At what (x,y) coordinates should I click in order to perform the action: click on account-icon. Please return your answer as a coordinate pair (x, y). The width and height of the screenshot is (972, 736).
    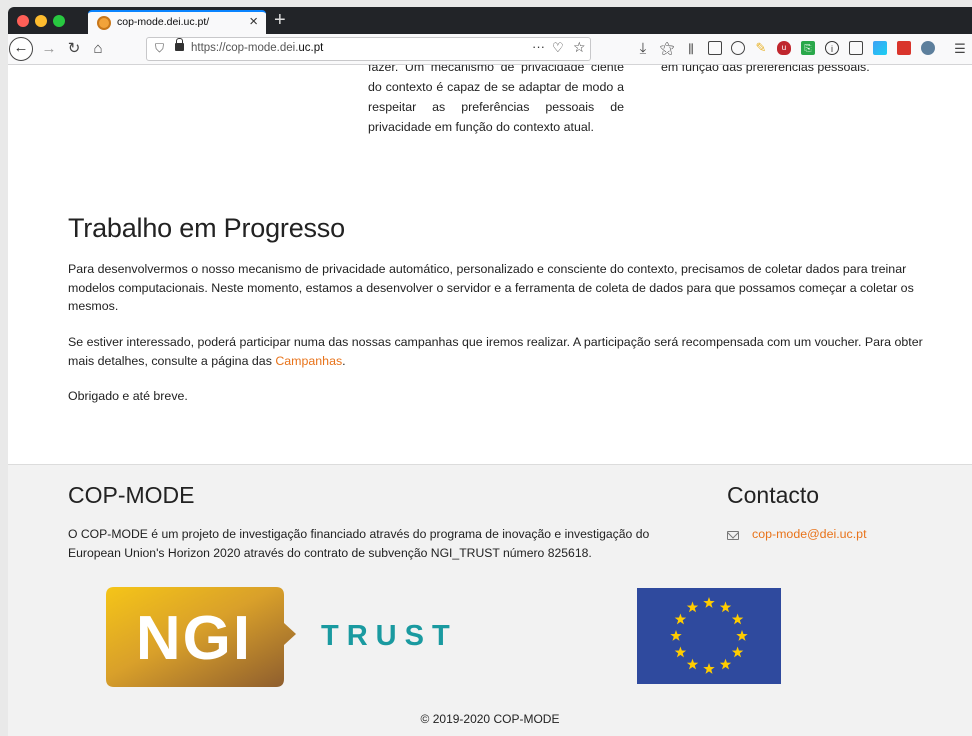
    Looking at the image, I should click on (738, 48).